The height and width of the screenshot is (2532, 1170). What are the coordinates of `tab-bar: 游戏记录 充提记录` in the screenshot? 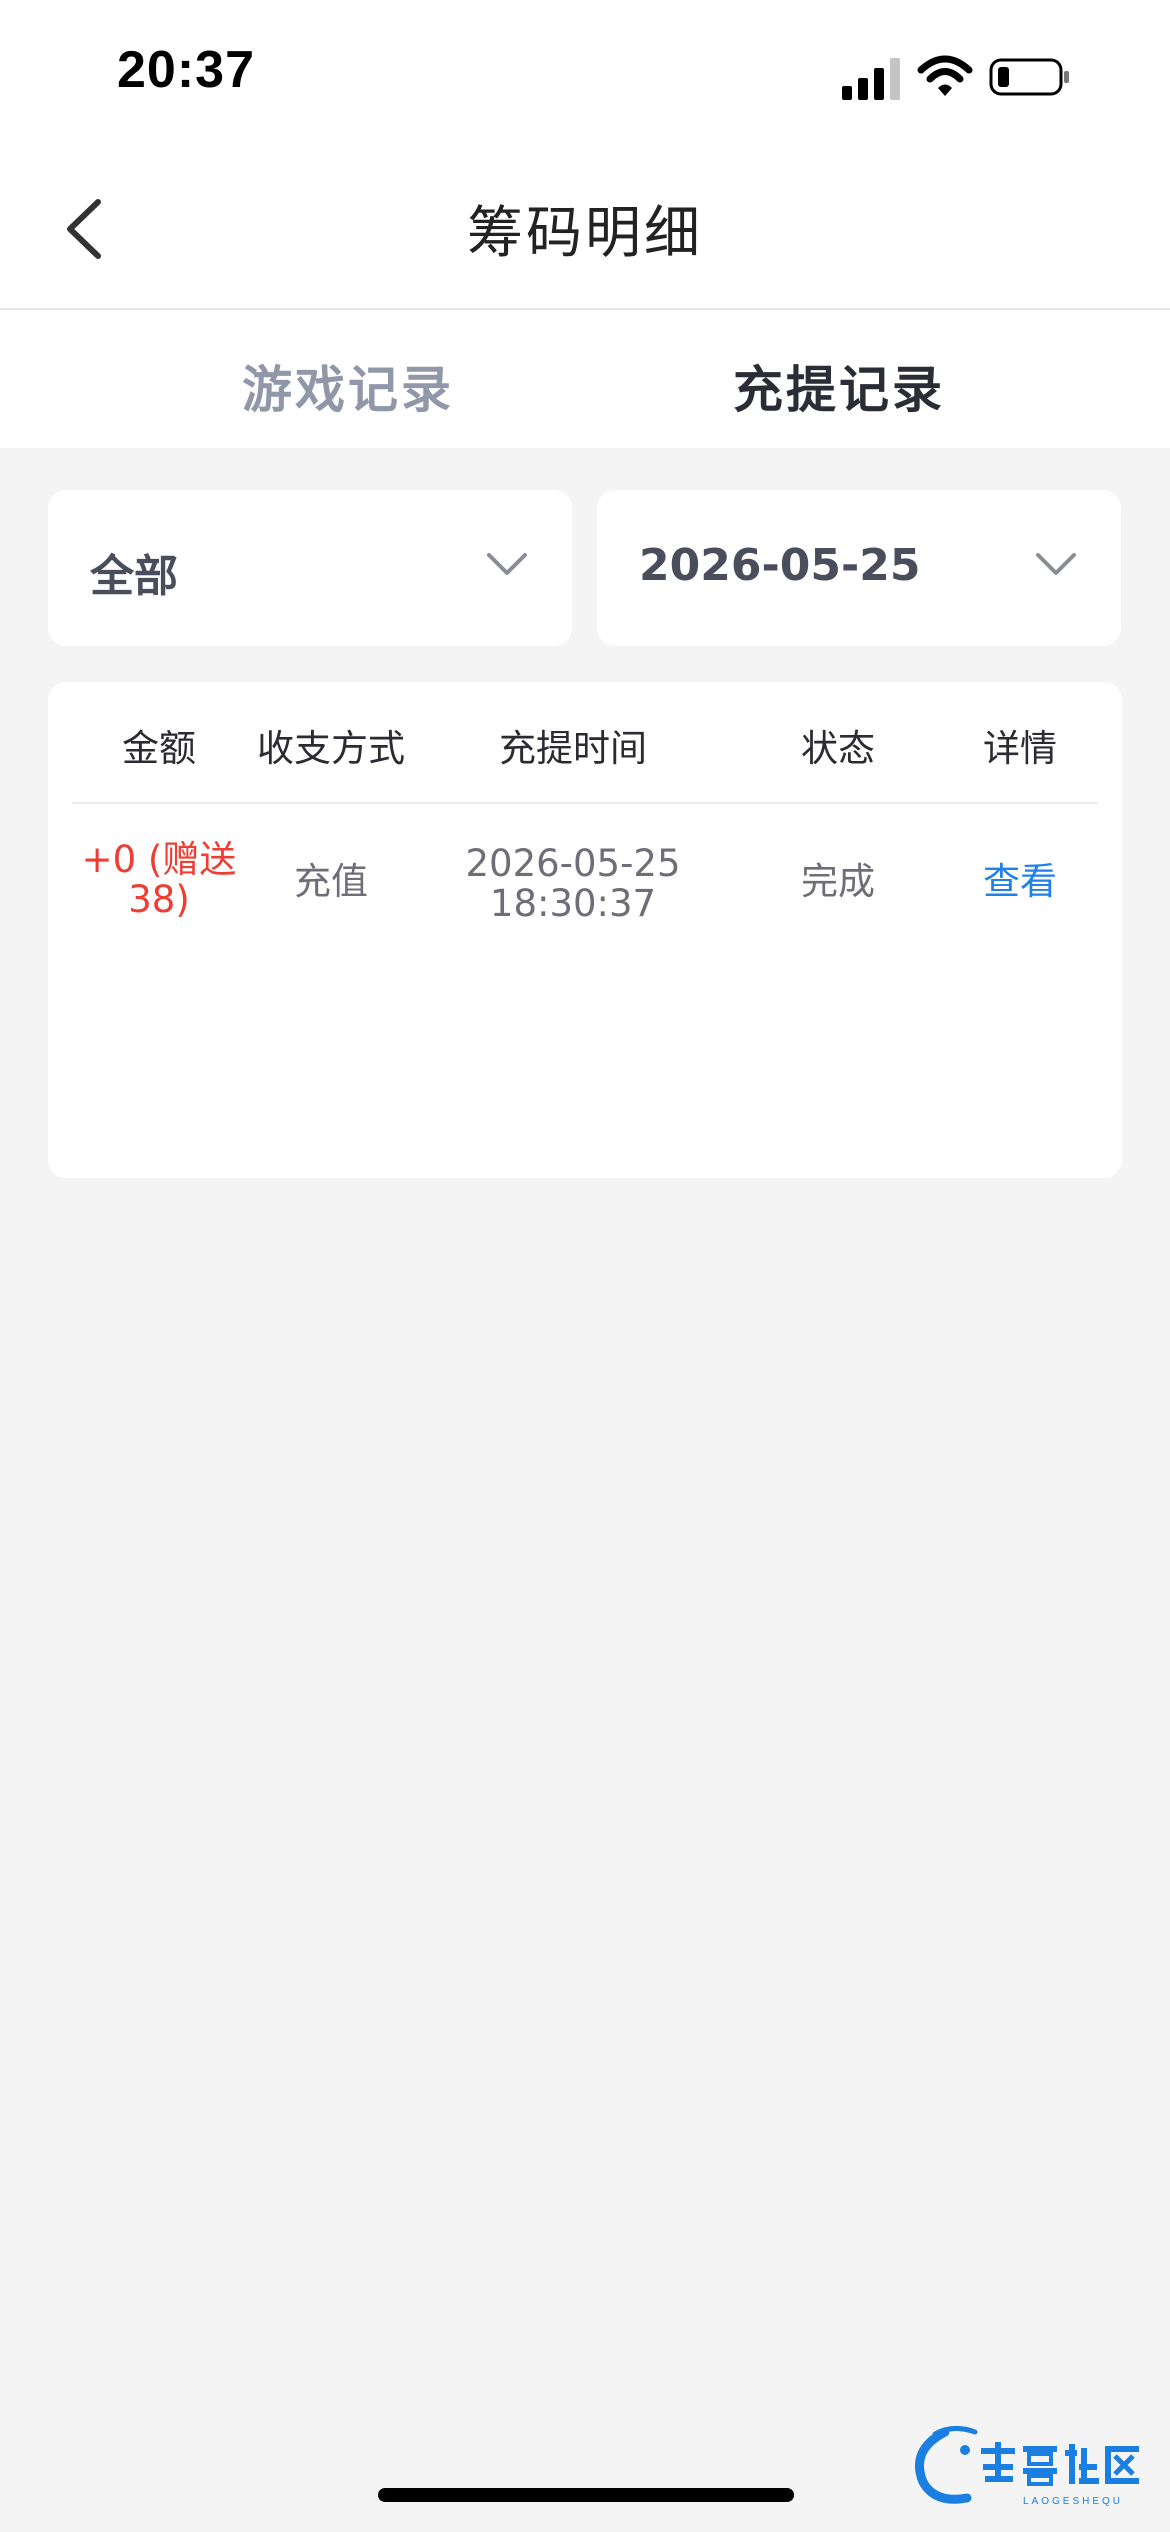 It's located at (585, 379).